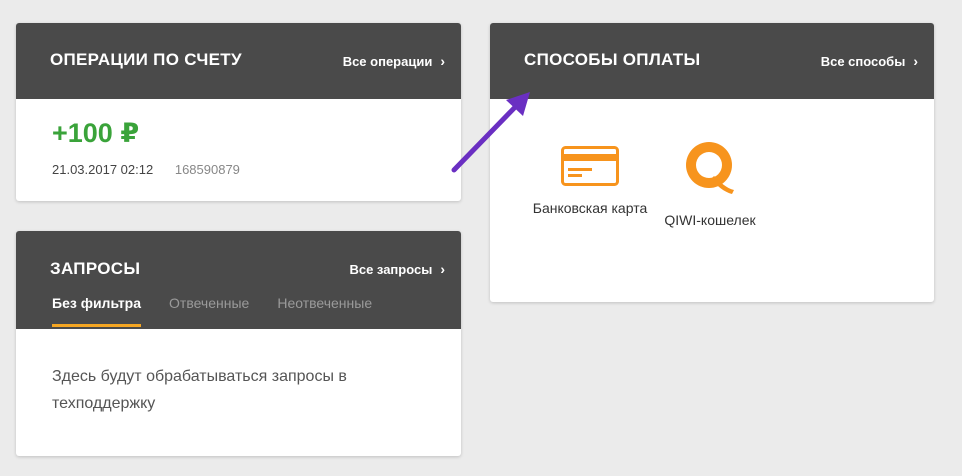 The image size is (962, 476). I want to click on payment-header: СПОСОБЫ ОПЛАТЫ Все способы ›, so click(712, 61).